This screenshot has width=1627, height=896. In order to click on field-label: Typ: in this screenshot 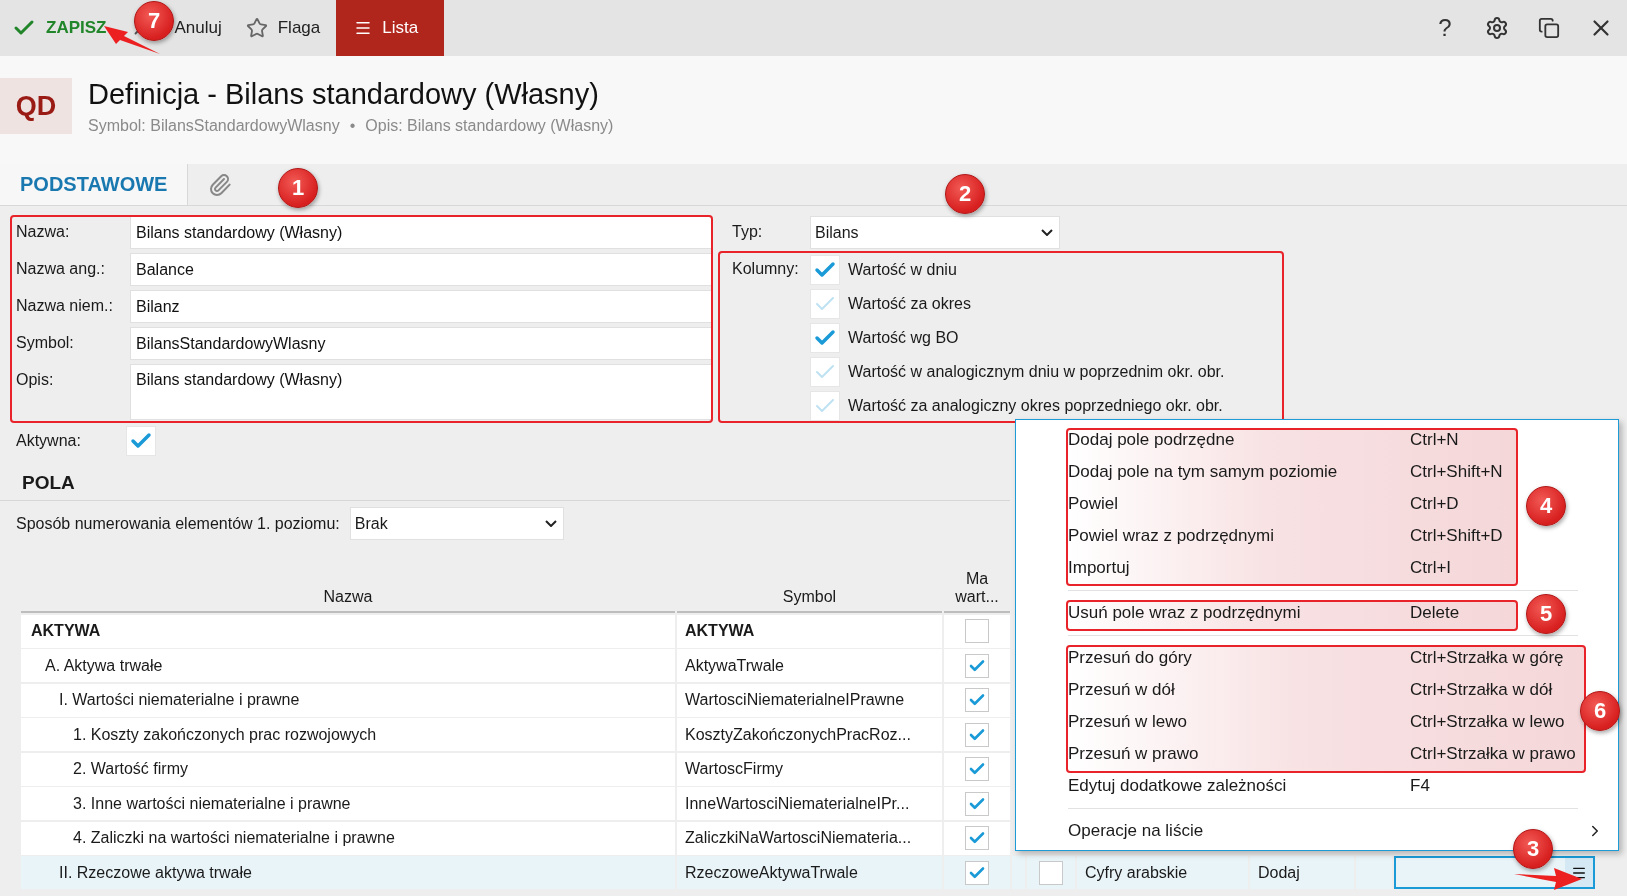, I will do `click(747, 231)`.